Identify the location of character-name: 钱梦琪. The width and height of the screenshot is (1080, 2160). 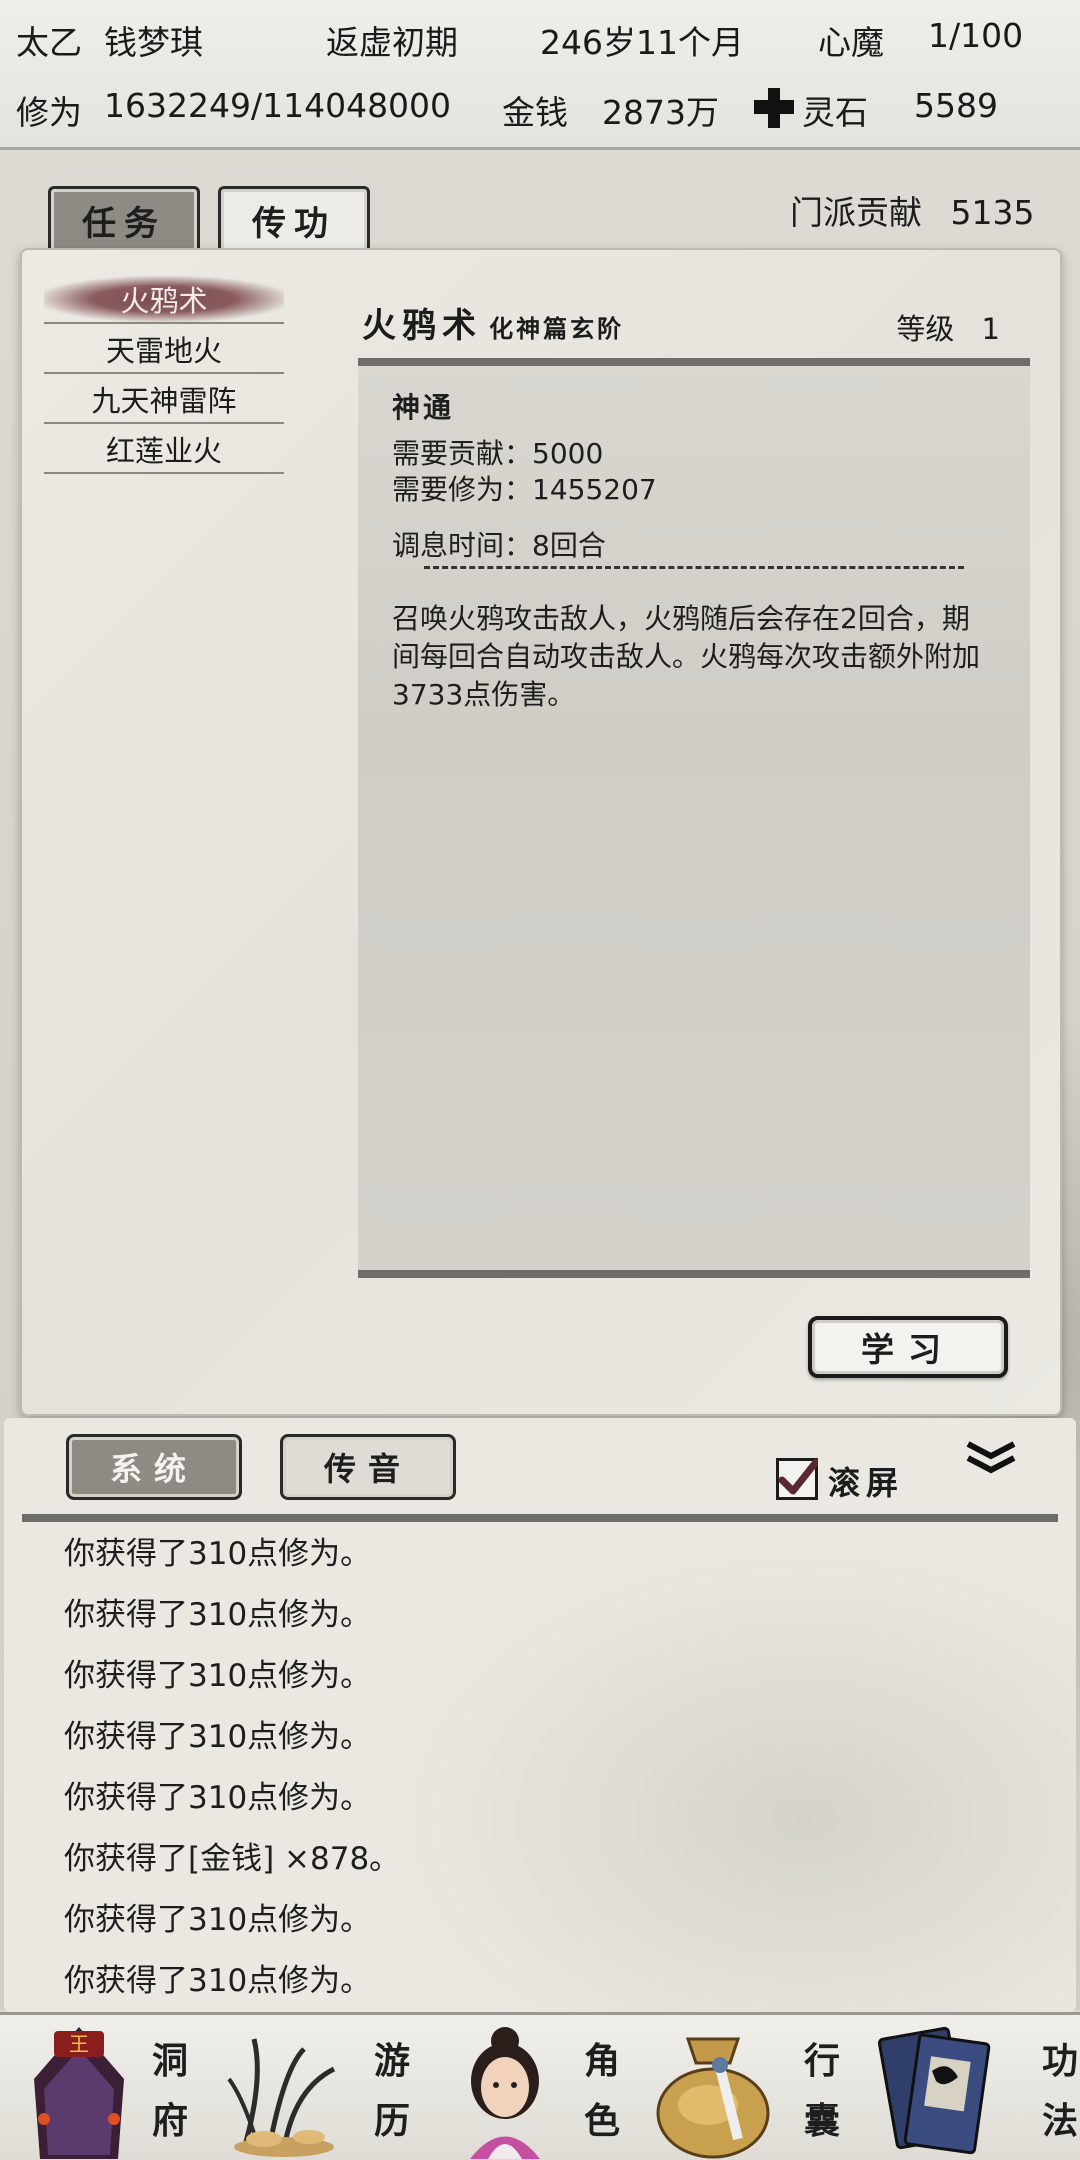
(153, 42).